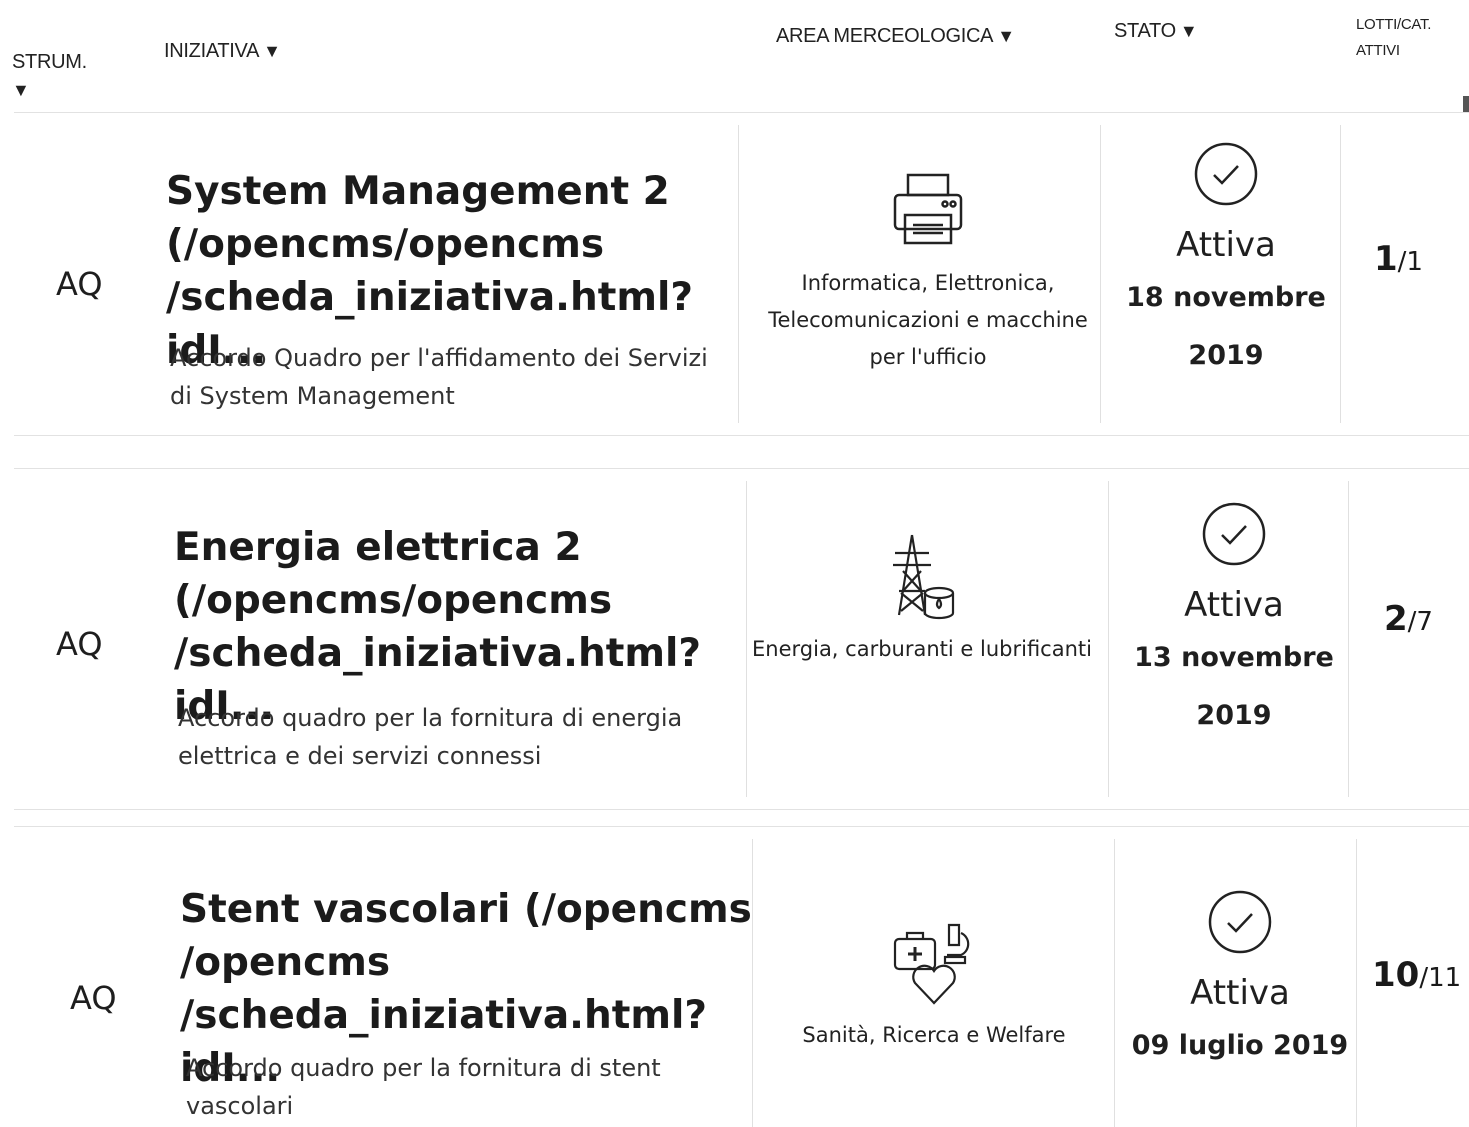  I want to click on power-pylon-icon, so click(924, 577).